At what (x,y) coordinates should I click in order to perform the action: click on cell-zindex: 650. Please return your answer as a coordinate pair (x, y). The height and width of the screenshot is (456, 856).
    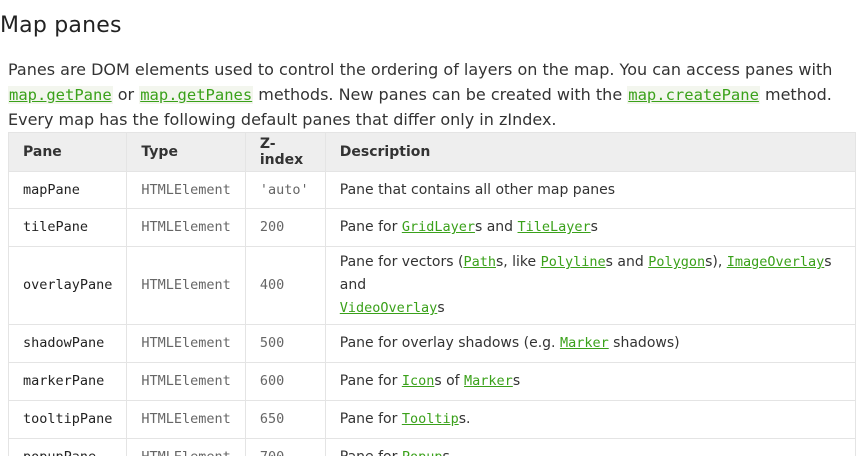
    Looking at the image, I should click on (285, 419).